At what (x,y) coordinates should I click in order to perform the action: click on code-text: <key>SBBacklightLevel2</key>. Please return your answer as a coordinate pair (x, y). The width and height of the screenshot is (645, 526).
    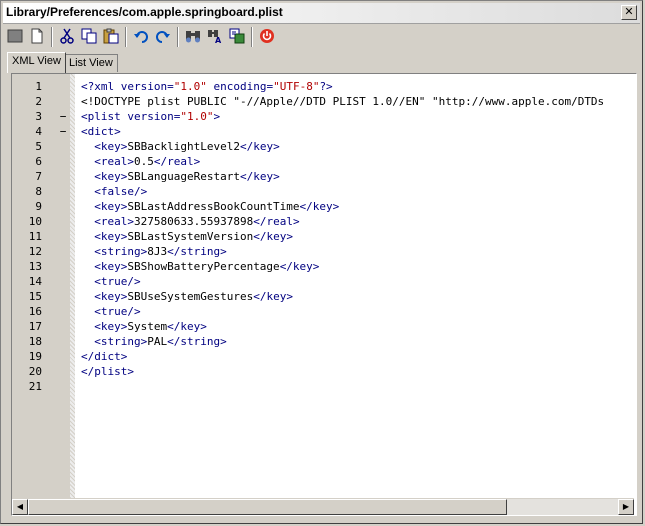
    Looking at the image, I should click on (180, 146).